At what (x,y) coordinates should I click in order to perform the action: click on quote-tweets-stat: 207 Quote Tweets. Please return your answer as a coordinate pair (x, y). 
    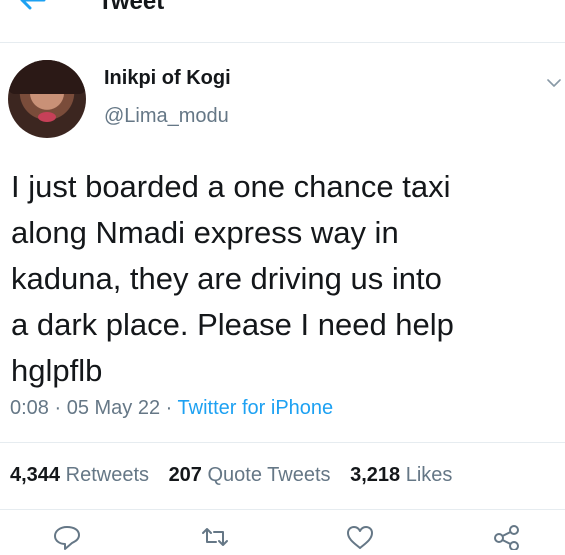
    Looking at the image, I should click on (250, 475).